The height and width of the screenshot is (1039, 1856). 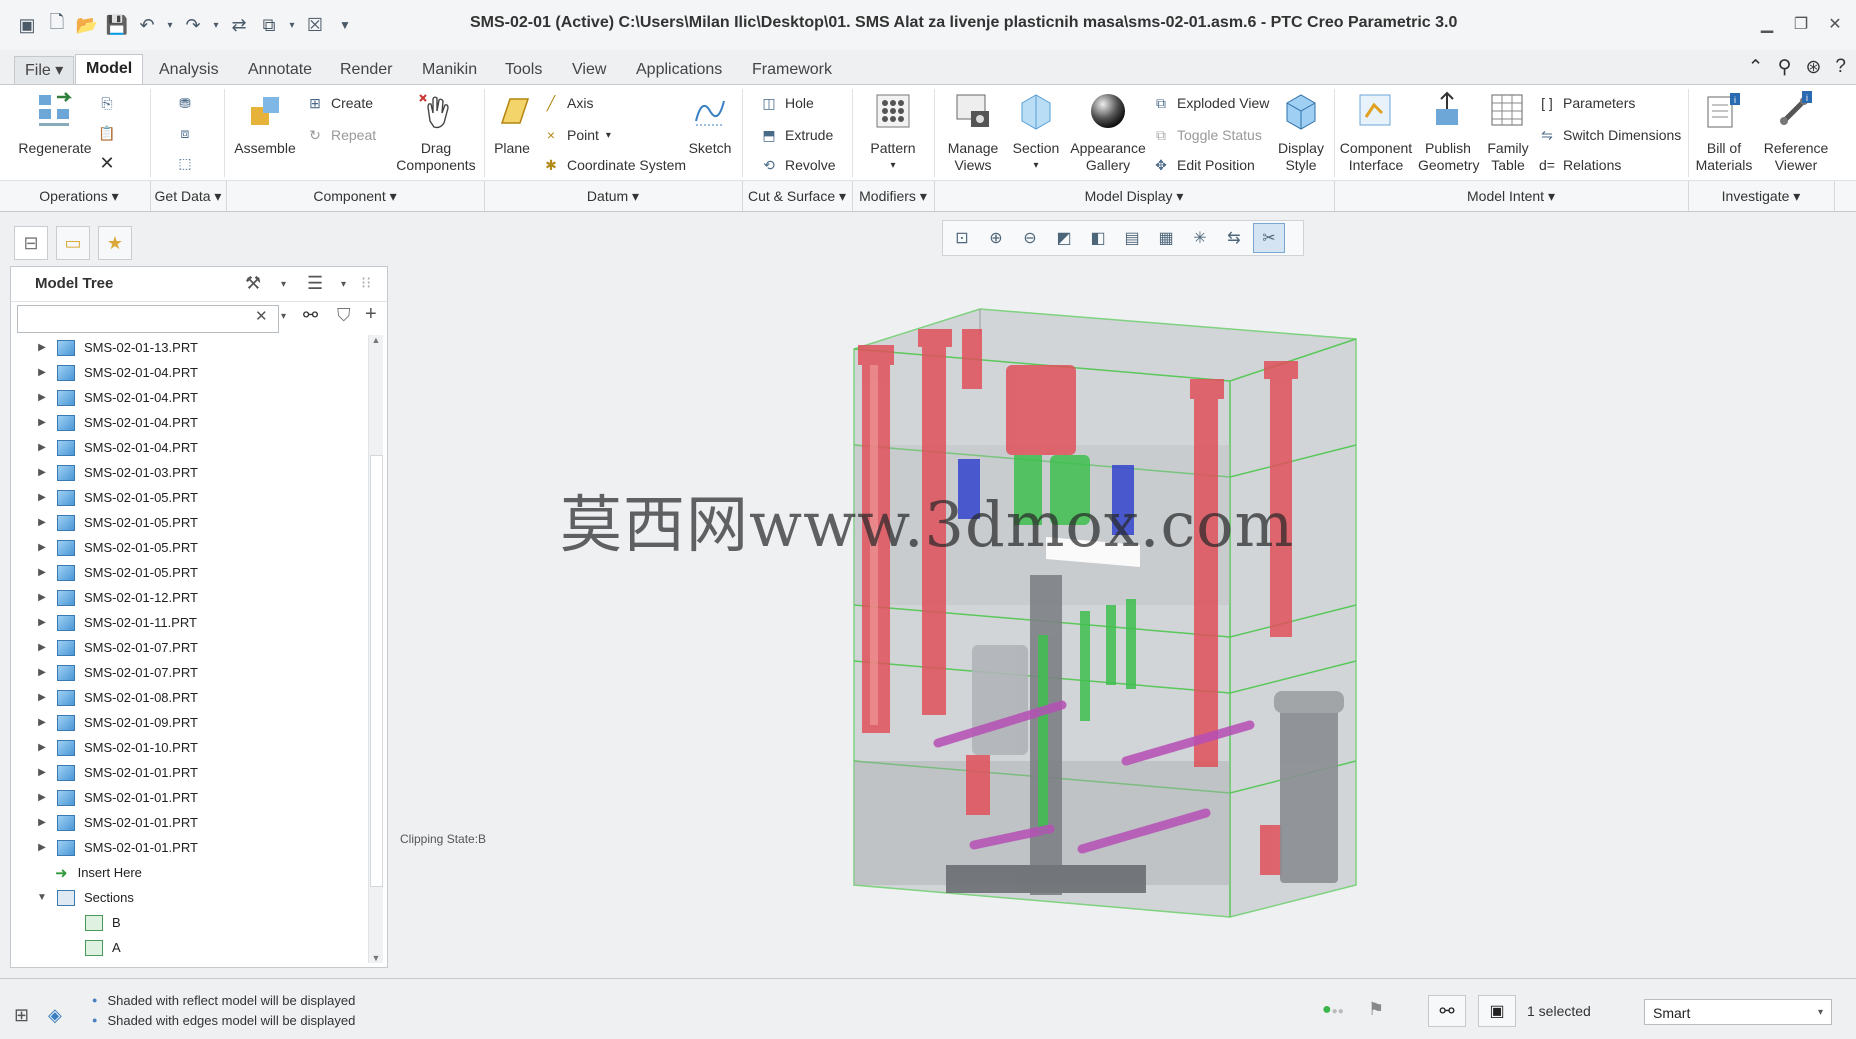 What do you see at coordinates (366, 283) in the screenshot?
I see `tree-filter-icon: ⁝⁝` at bounding box center [366, 283].